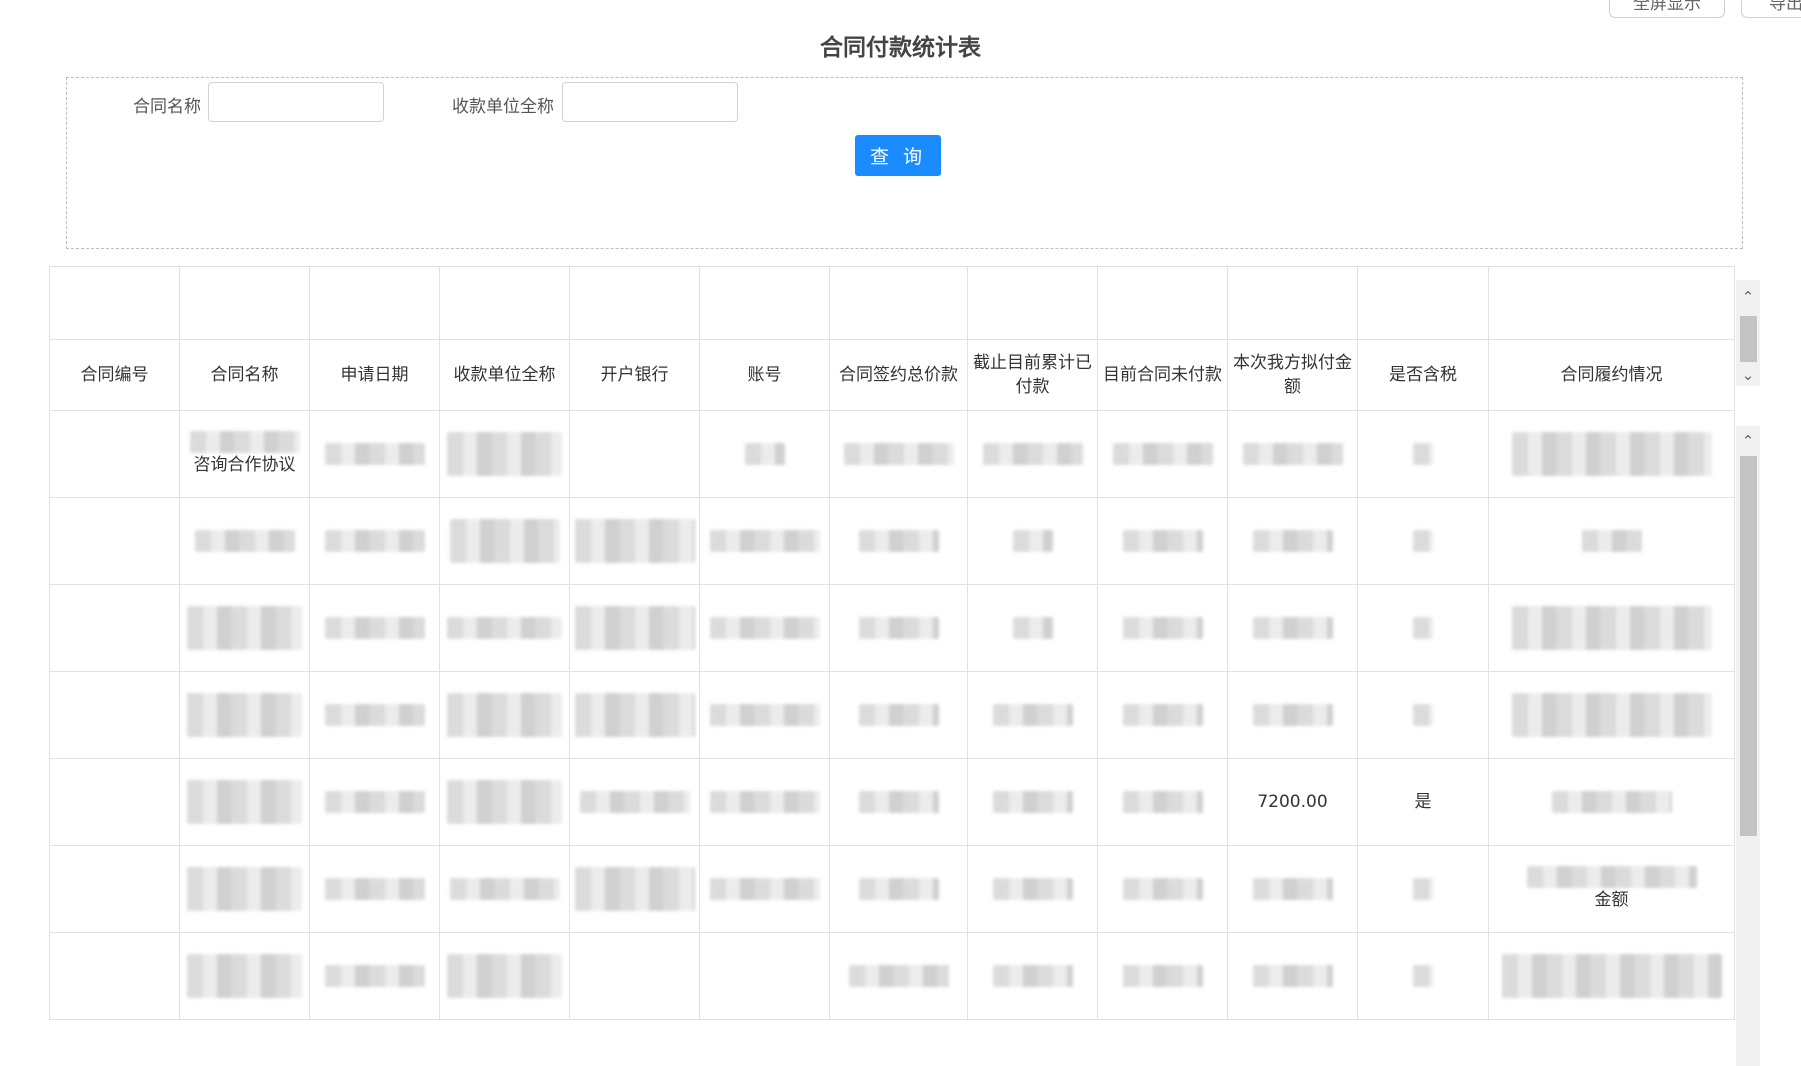 Image resolution: width=1801 pixels, height=1066 pixels. What do you see at coordinates (892, 889) in the screenshot?
I see `table-row: 金额` at bounding box center [892, 889].